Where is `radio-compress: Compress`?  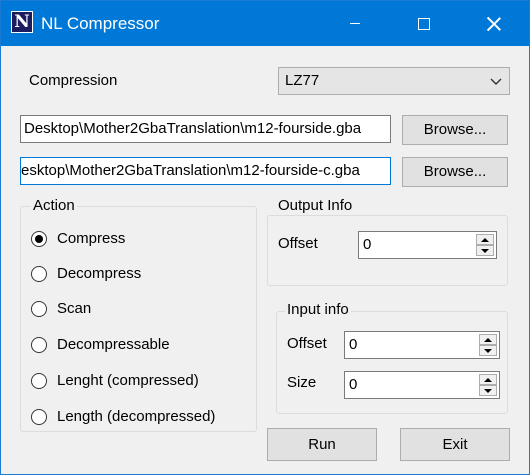 radio-compress: Compress is located at coordinates (78, 239).